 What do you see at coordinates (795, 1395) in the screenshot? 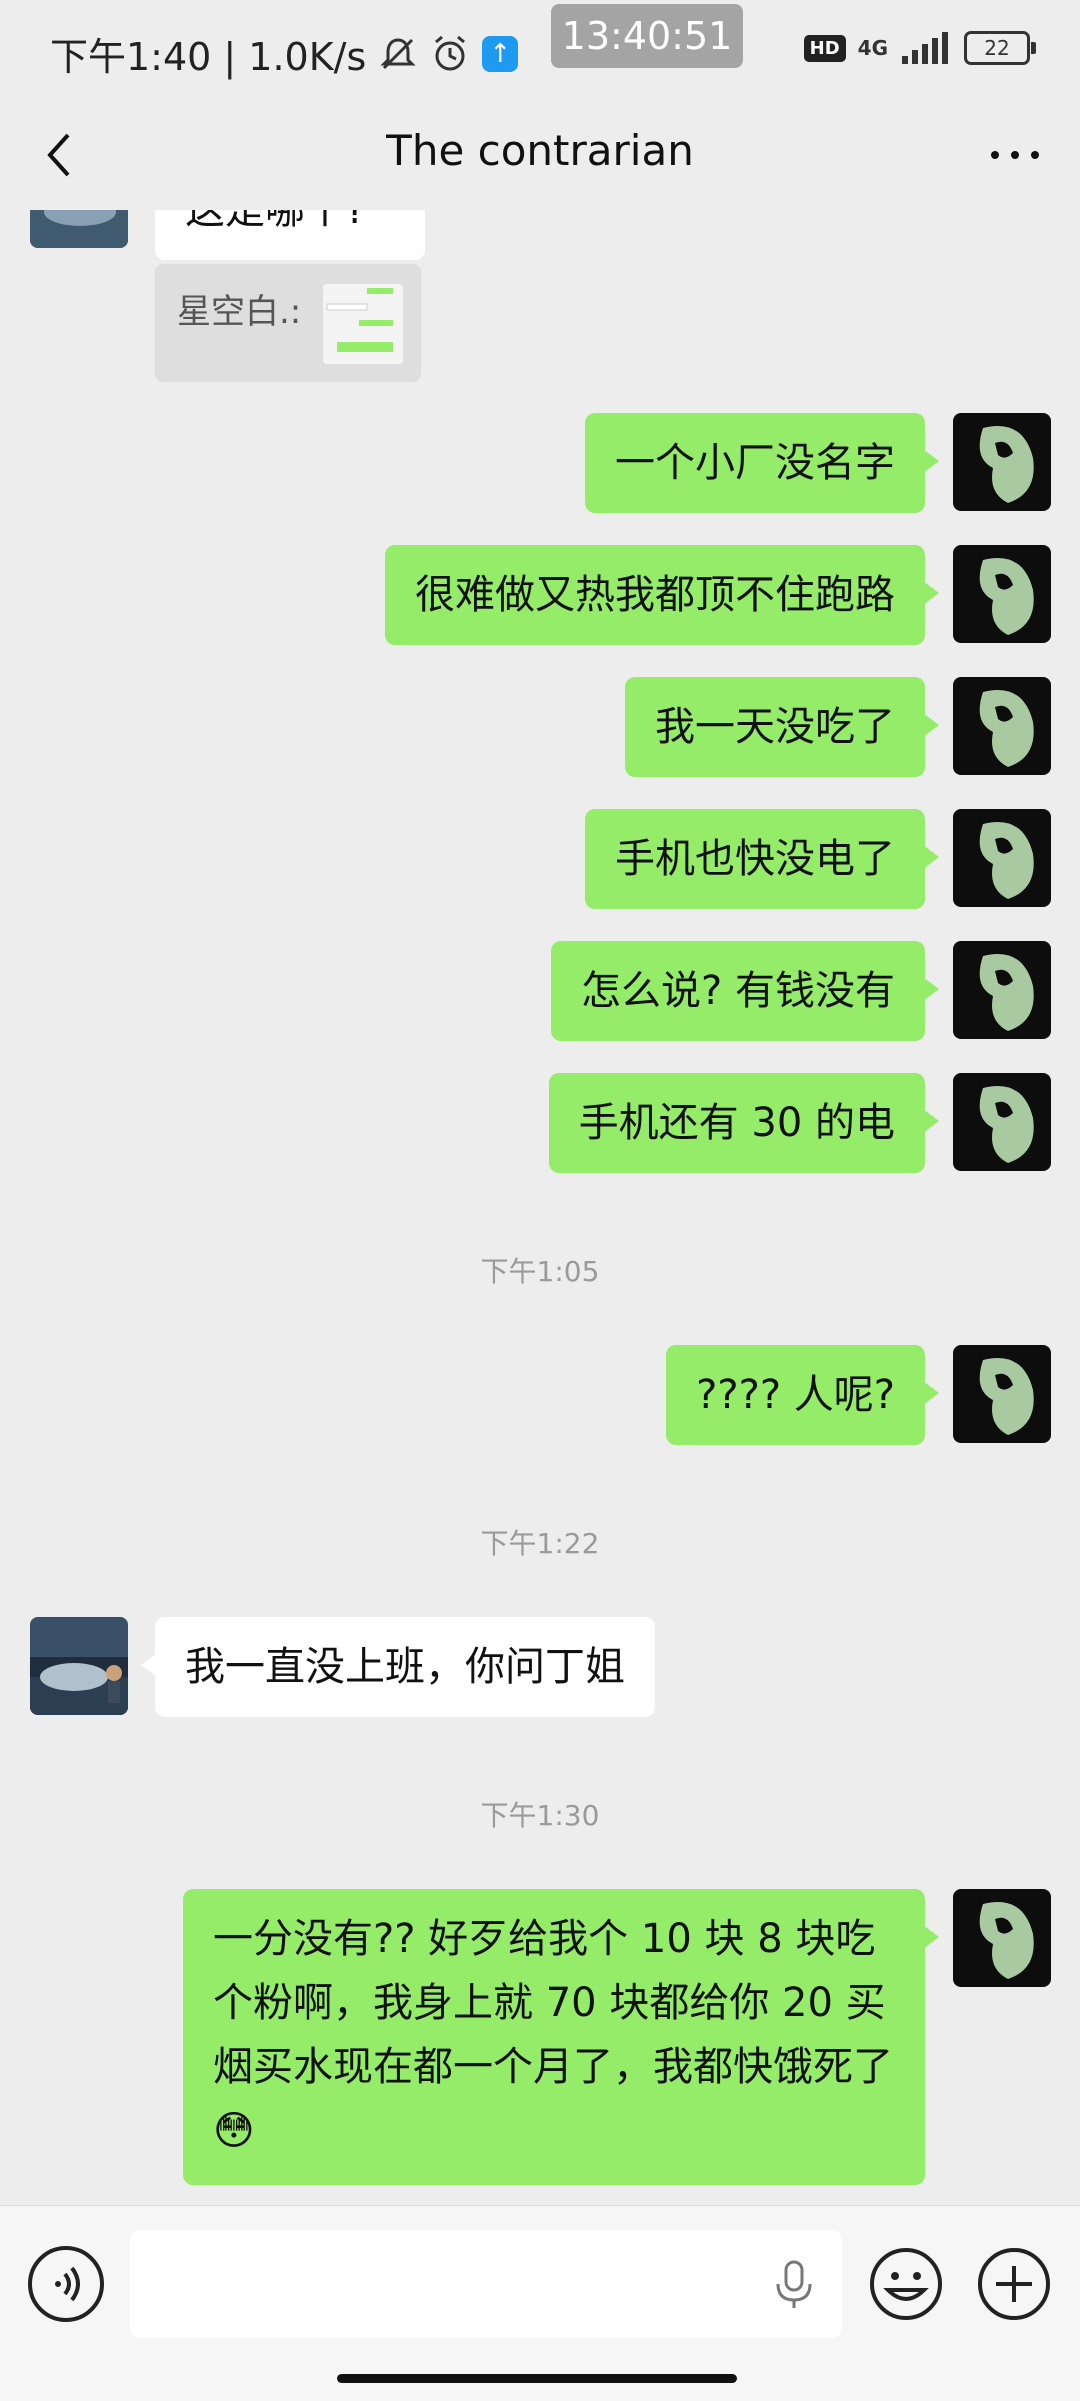
I see `message-text: ???? 人呢?` at bounding box center [795, 1395].